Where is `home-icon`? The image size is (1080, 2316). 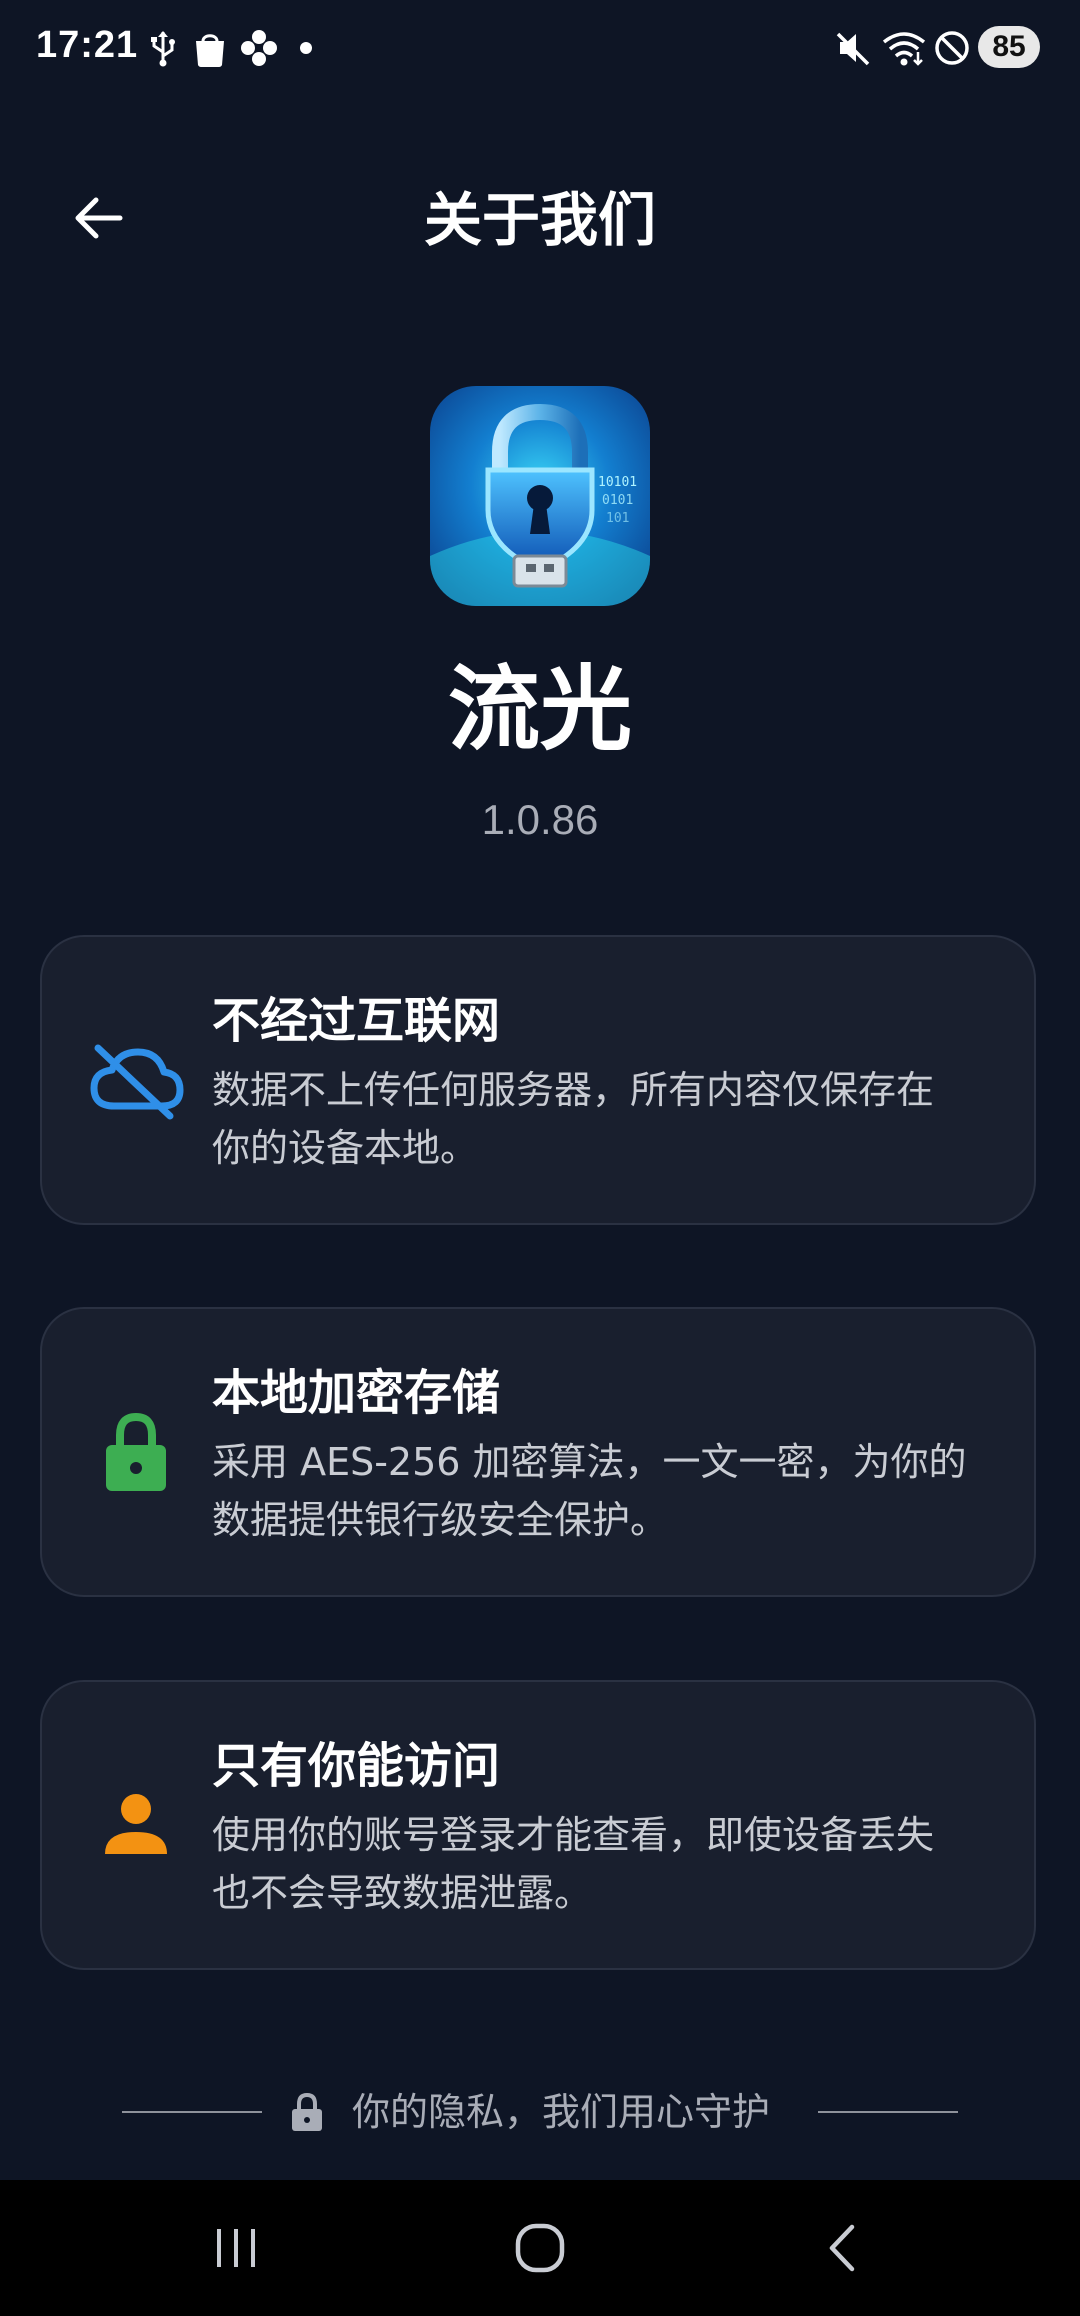 home-icon is located at coordinates (540, 2248).